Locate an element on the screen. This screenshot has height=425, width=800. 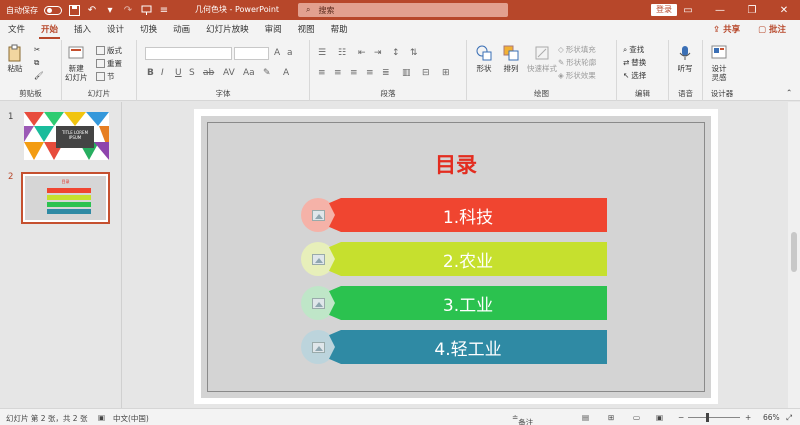
shape-outline-button: ✎ 形状轮廓 is located at coordinates (577, 62).